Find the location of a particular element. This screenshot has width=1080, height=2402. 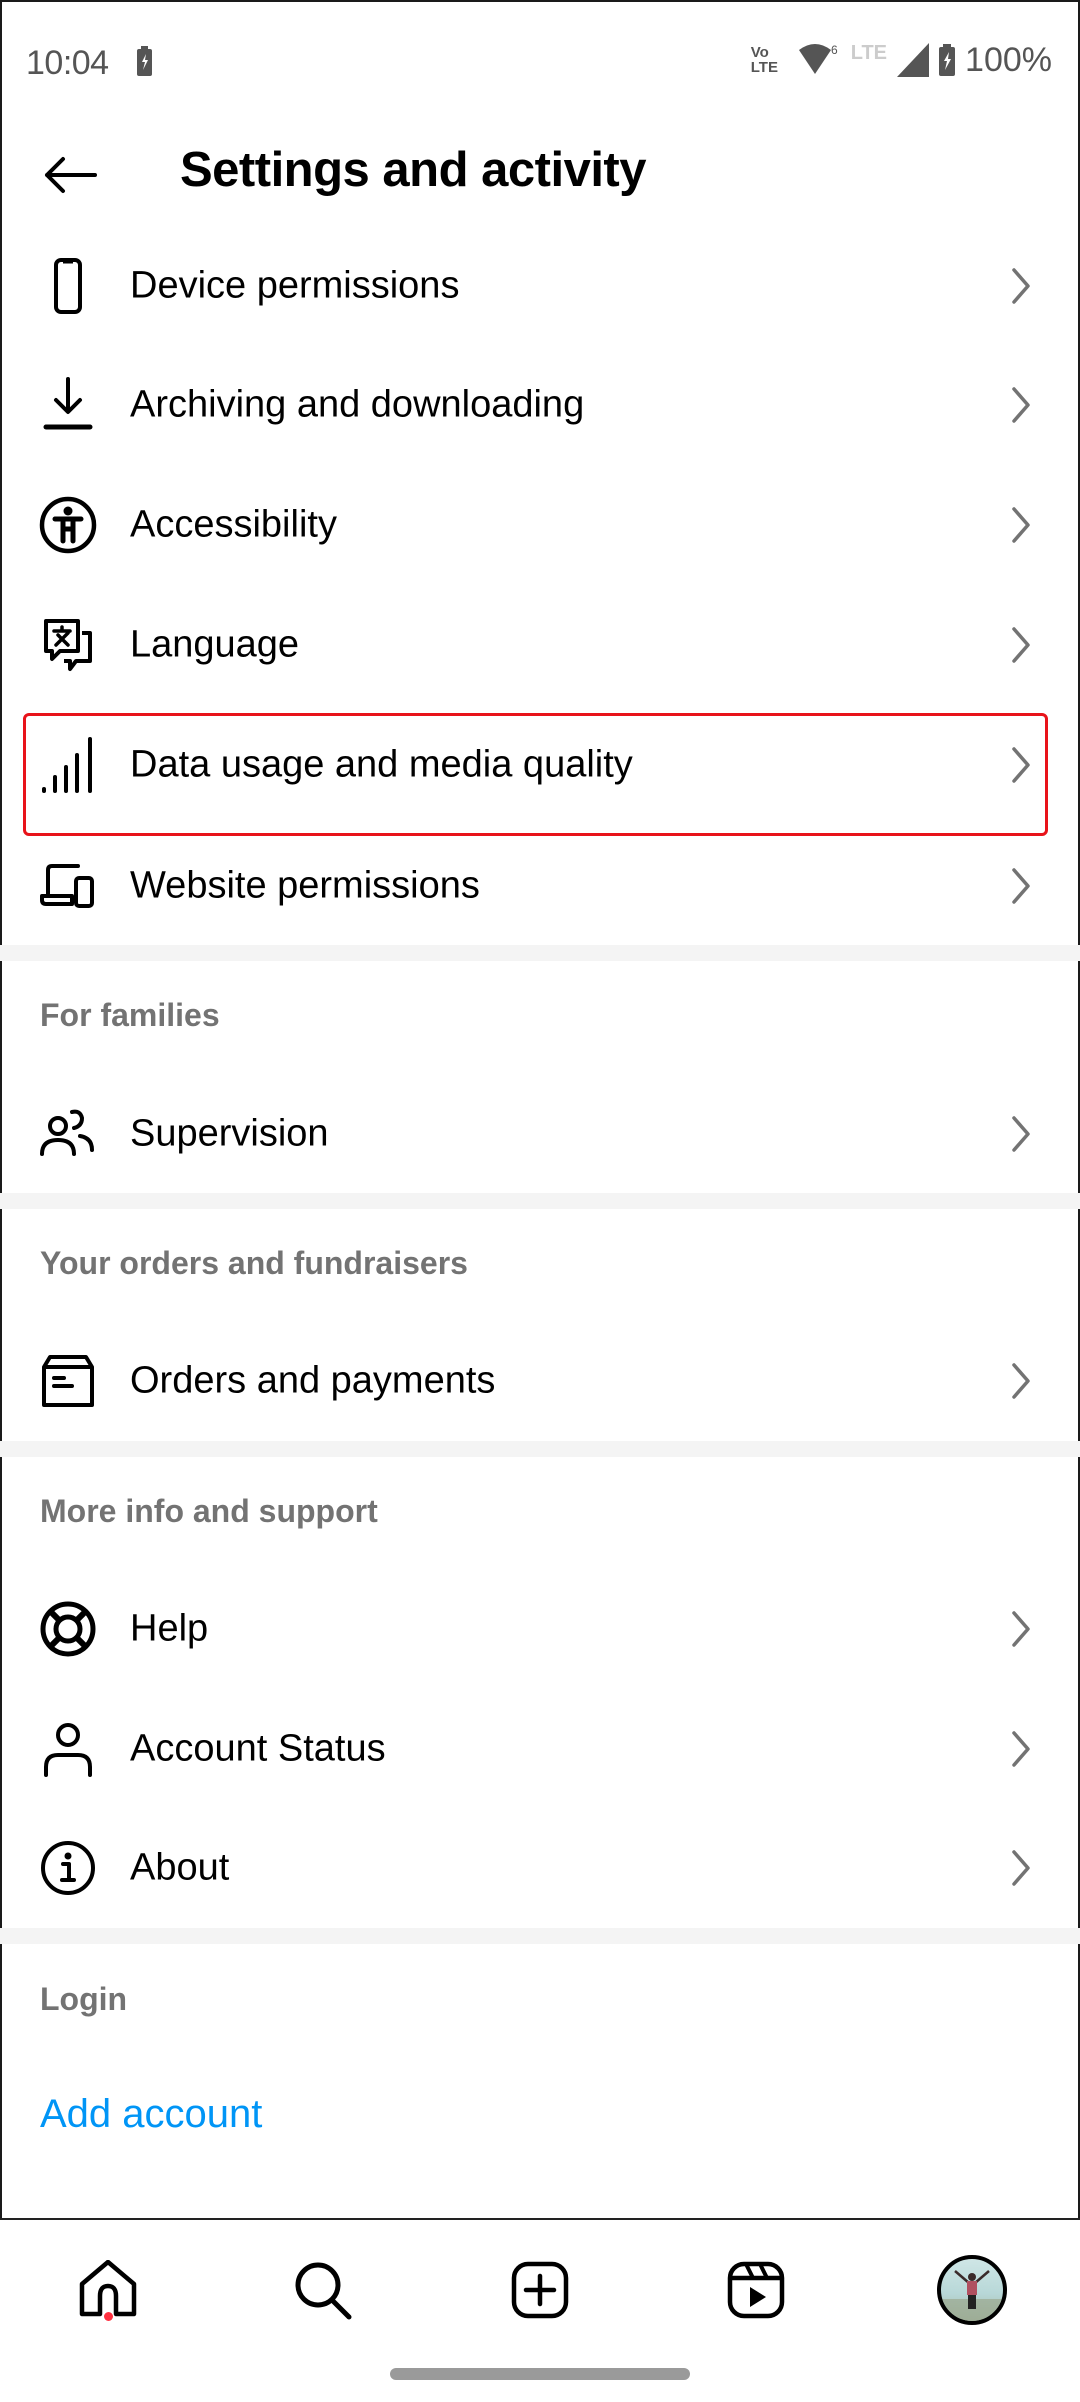

item-label: Data usage and media quality is located at coordinates (381, 764).